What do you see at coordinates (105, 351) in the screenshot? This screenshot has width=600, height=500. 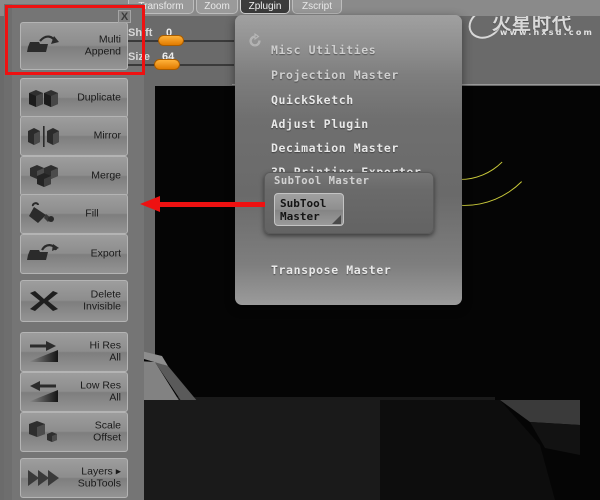 I see `palette-button-label: Hi Res All` at bounding box center [105, 351].